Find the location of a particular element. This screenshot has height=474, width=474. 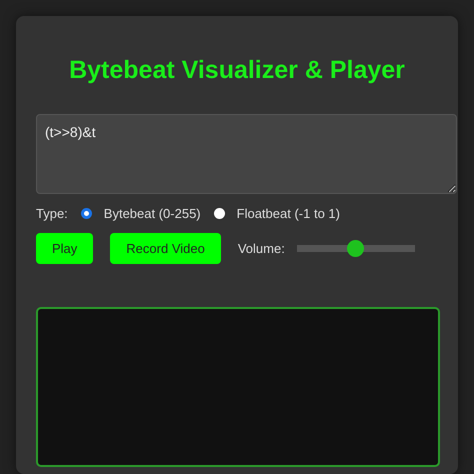

volume-label: Volume: is located at coordinates (261, 248).